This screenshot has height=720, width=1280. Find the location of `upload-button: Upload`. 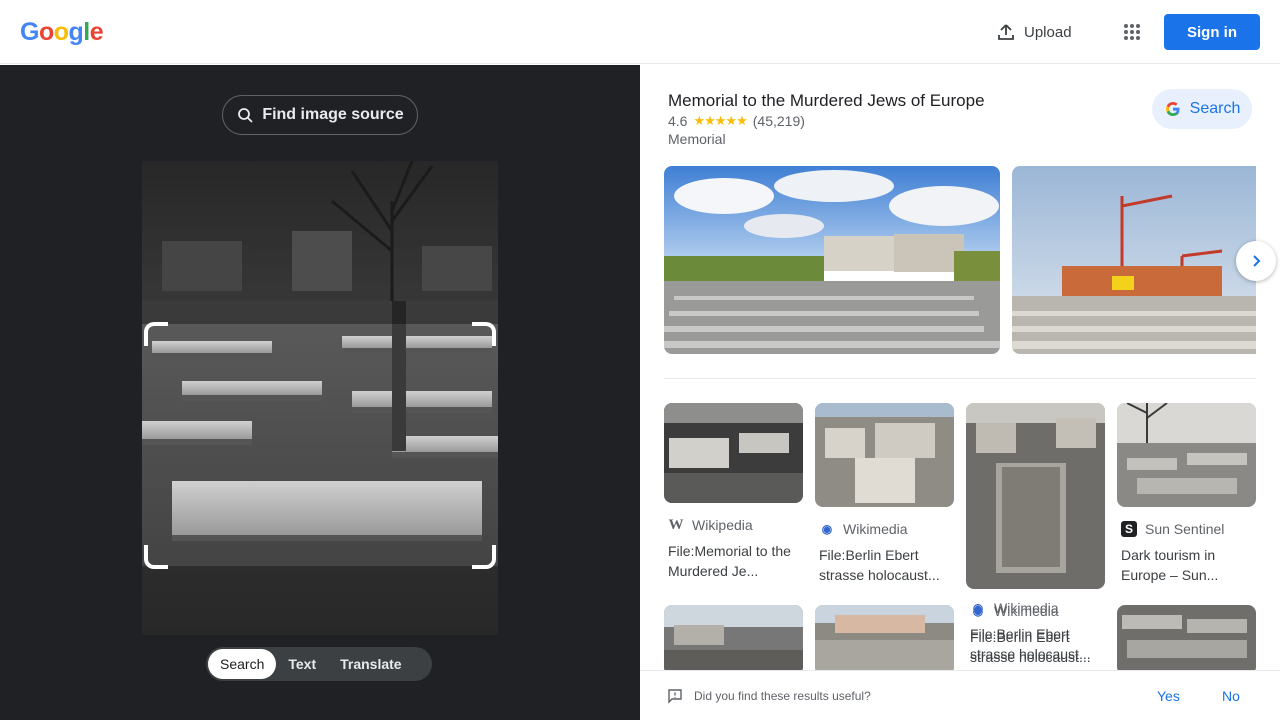

upload-button: Upload is located at coordinates (1034, 32).